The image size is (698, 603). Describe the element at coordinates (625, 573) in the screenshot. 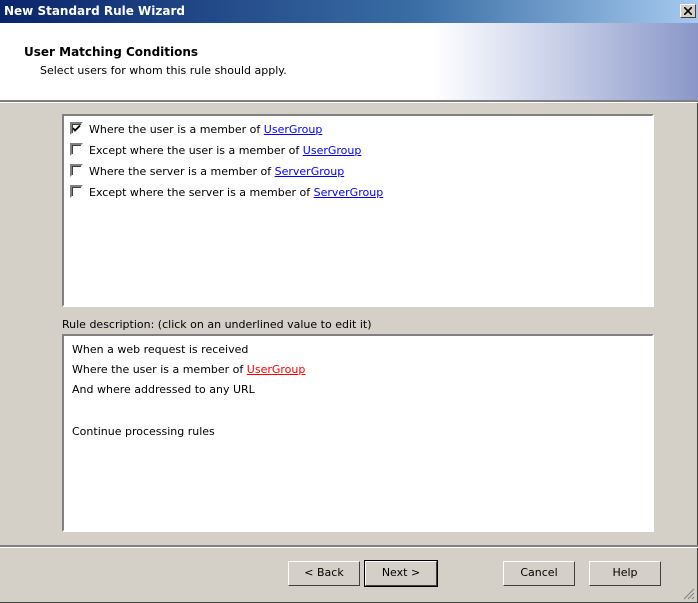

I see `help-button: Help` at that location.